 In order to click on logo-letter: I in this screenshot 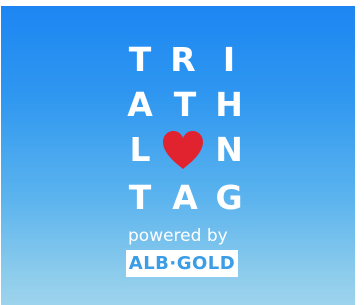, I will do `click(229, 59)`.